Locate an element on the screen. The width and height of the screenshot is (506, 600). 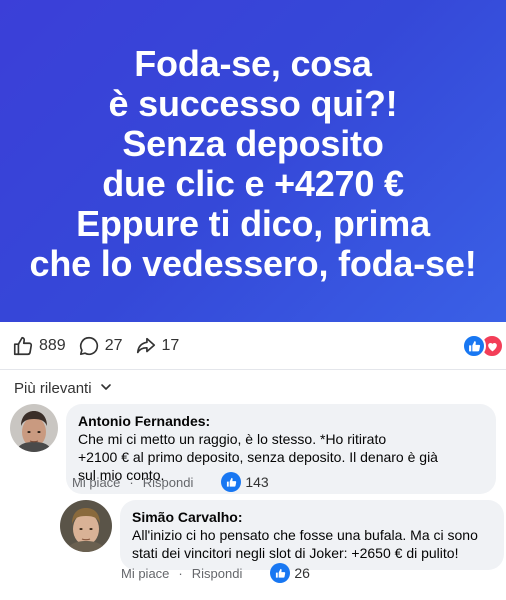
chevron-down-icon is located at coordinates (102, 388).